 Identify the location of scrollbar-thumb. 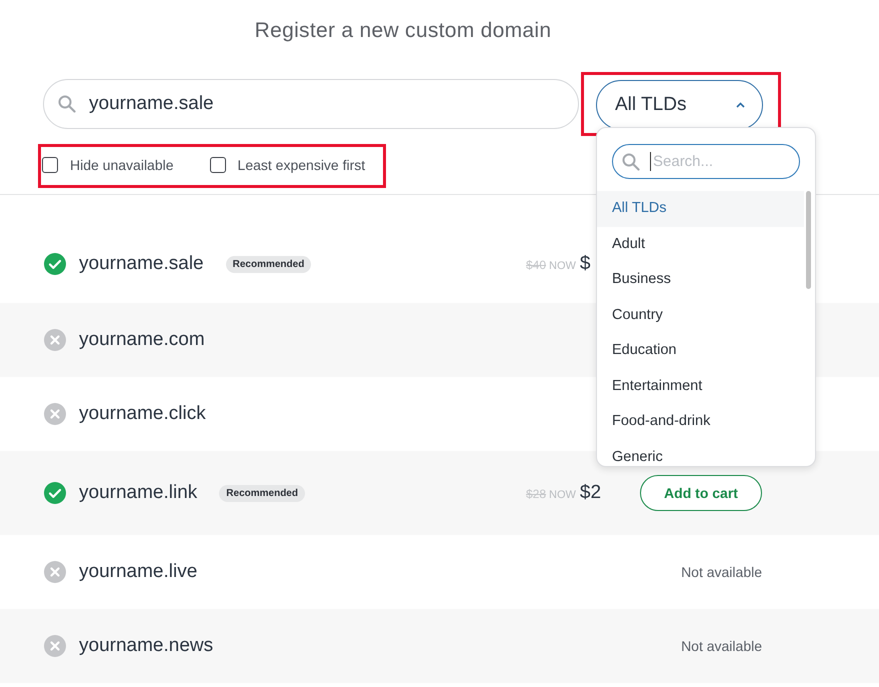
(808, 240).